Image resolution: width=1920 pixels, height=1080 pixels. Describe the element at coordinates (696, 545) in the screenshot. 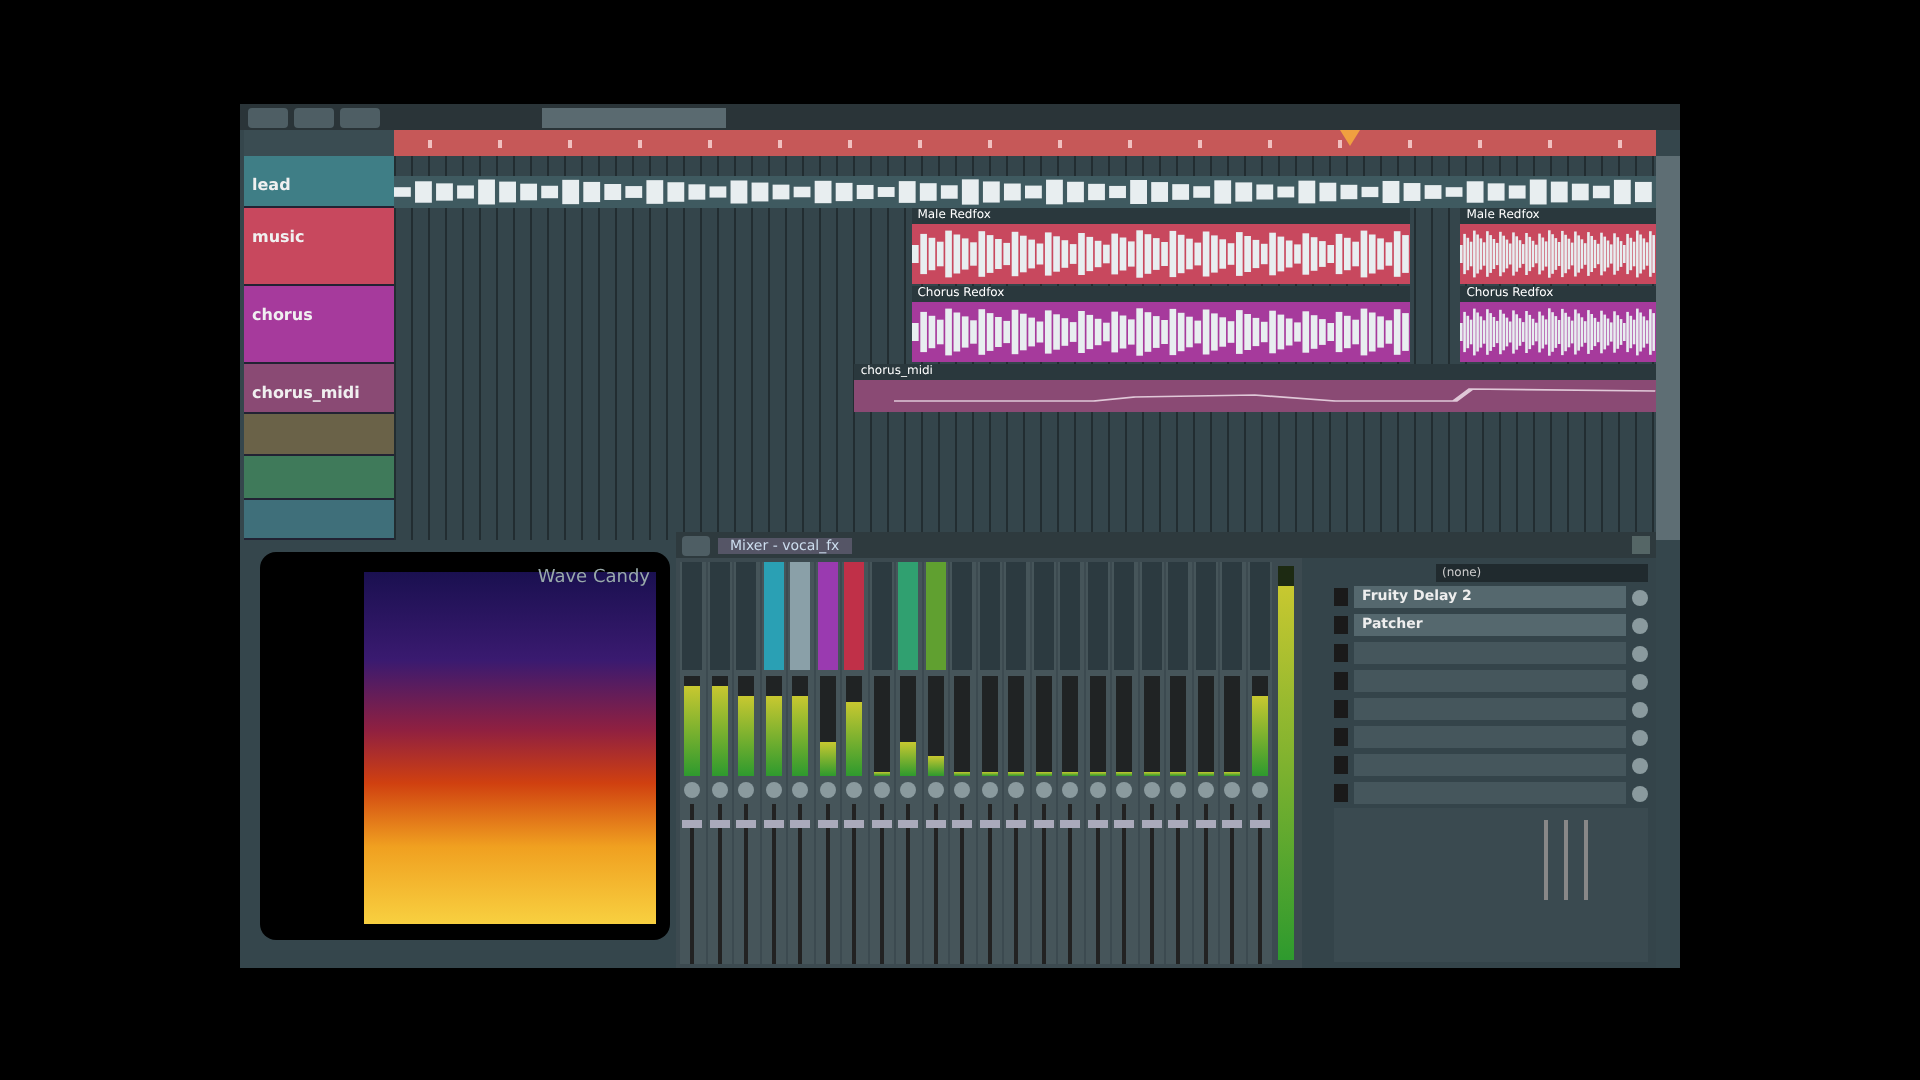

I see `menu-button` at that location.